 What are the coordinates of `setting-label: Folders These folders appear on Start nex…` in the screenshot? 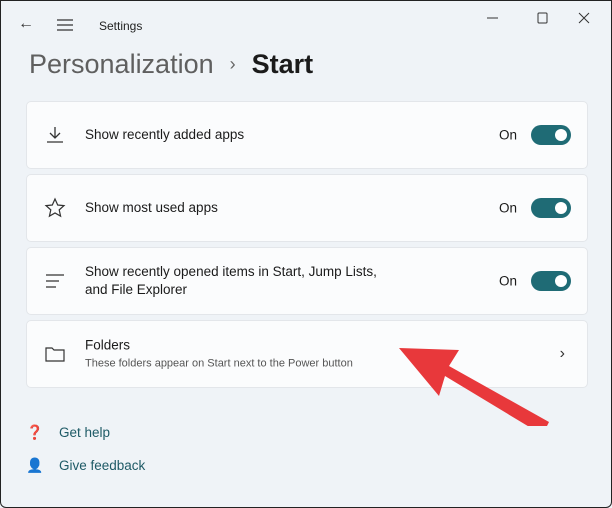 It's located at (219, 354).